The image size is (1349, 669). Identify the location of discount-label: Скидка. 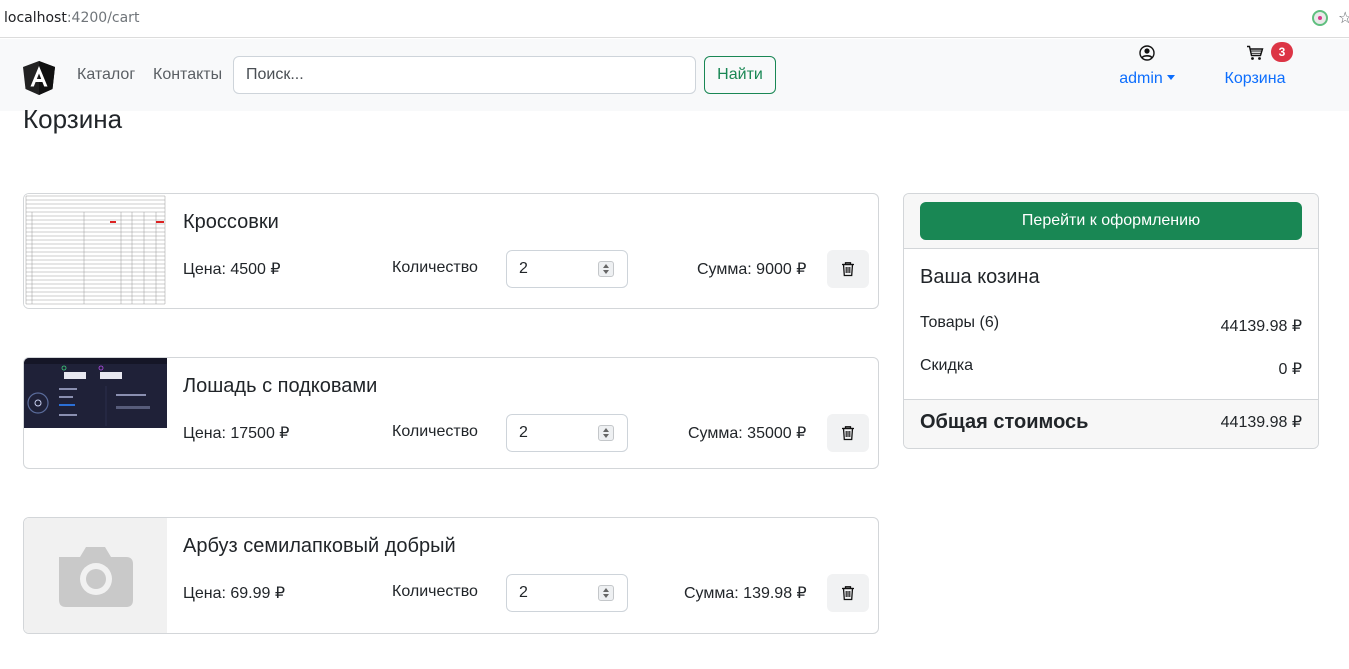
(947, 365).